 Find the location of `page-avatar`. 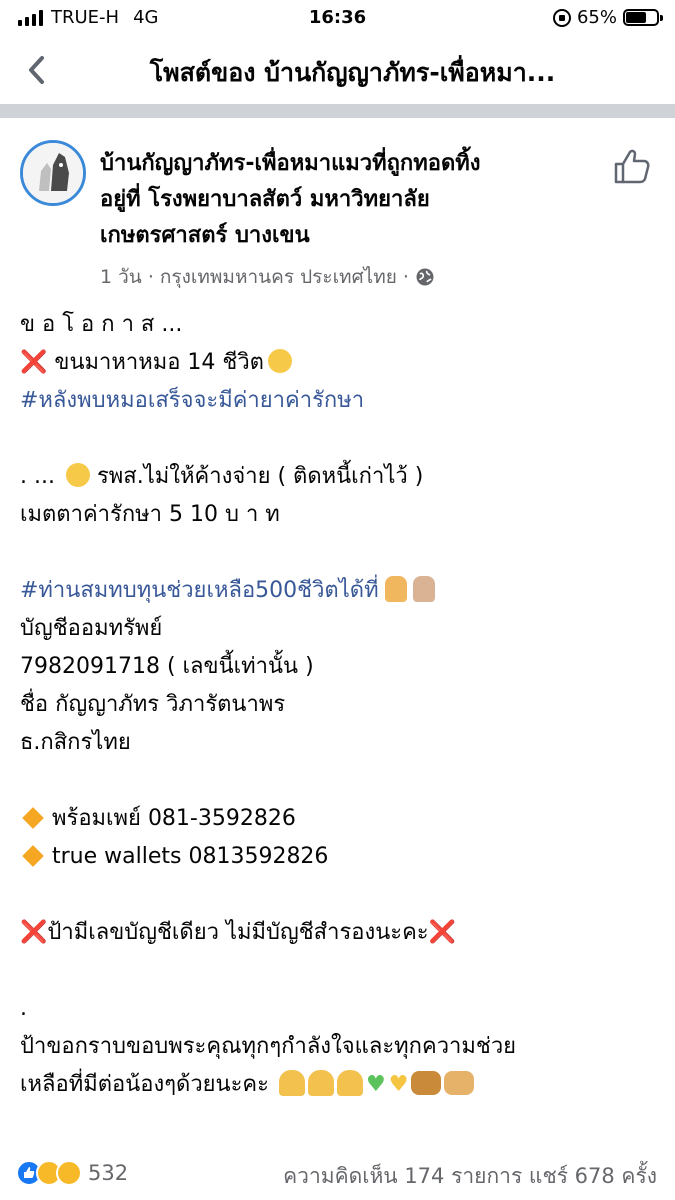

page-avatar is located at coordinates (53, 173).